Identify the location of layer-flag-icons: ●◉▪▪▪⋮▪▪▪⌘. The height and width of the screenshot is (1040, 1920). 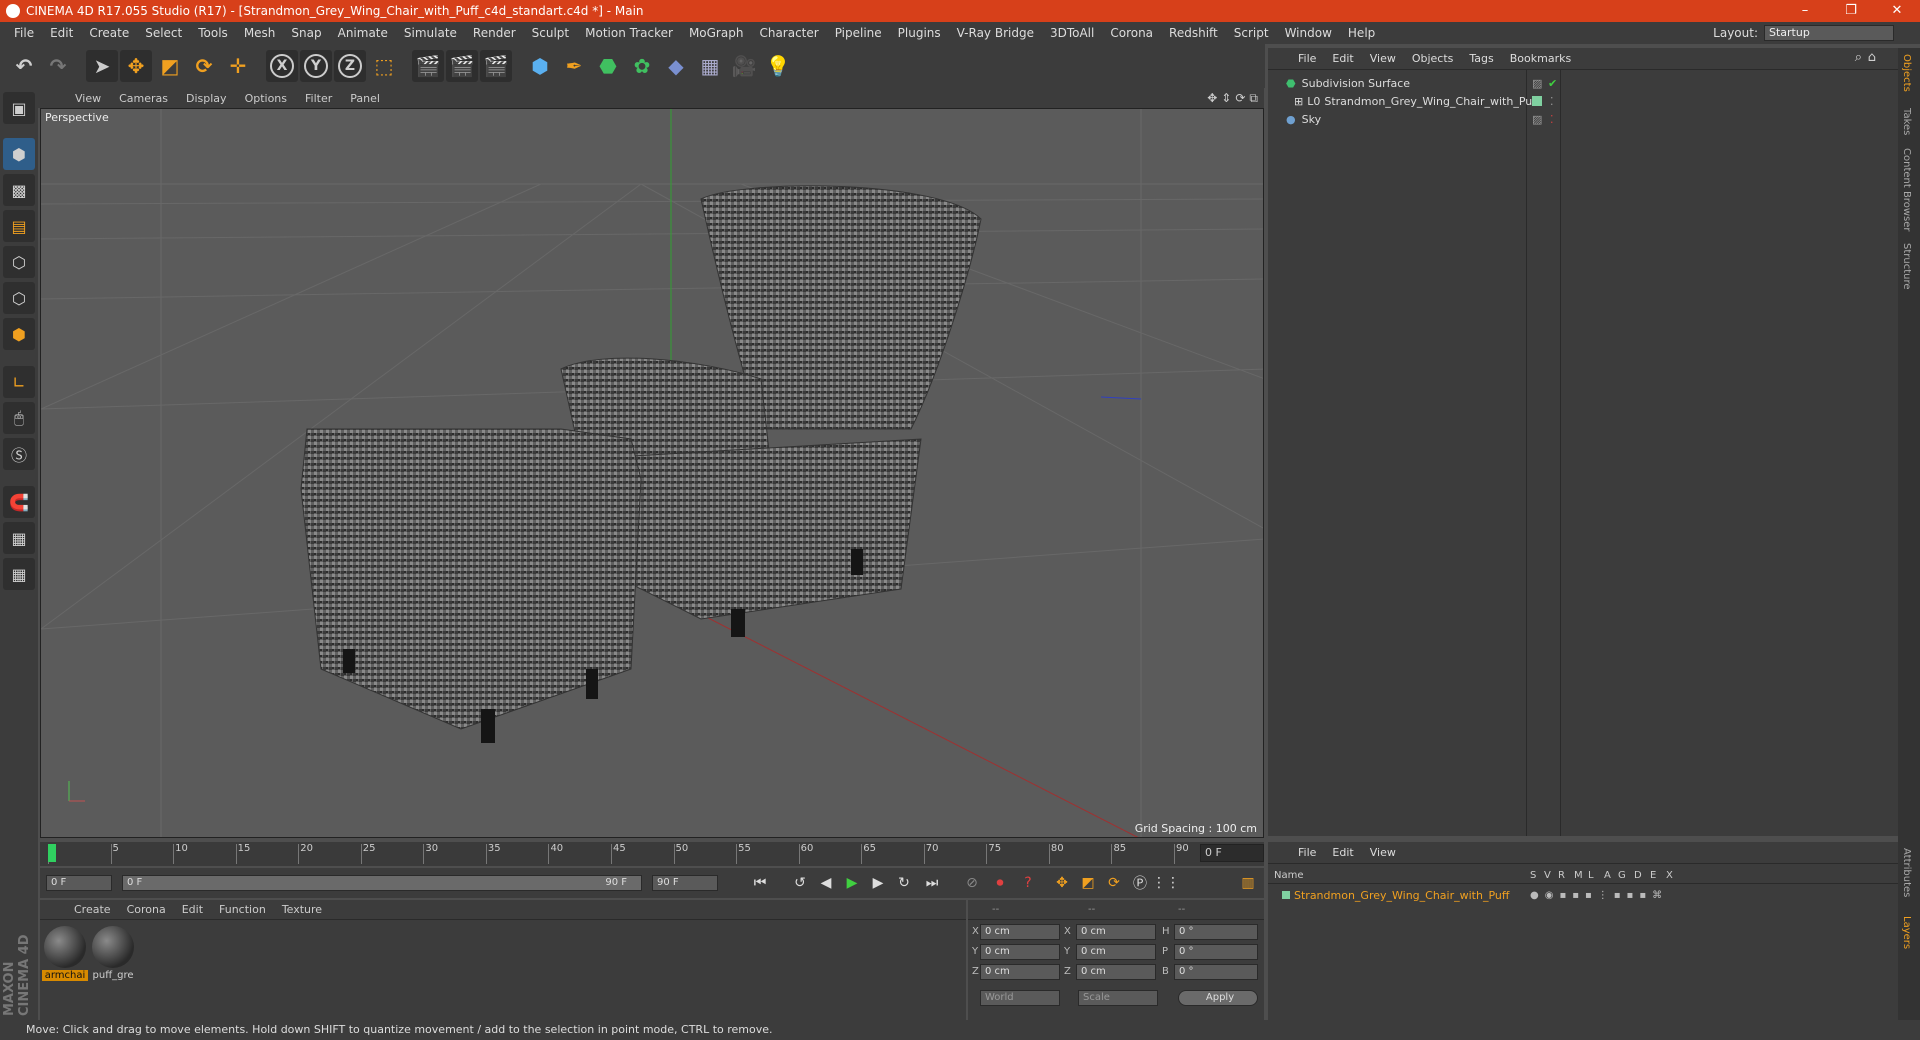
(1599, 895).